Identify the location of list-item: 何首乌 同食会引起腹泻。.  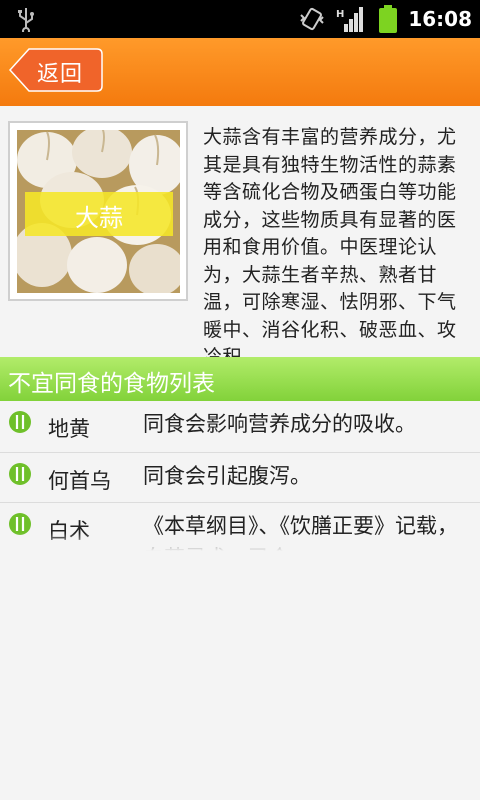
(240, 478).